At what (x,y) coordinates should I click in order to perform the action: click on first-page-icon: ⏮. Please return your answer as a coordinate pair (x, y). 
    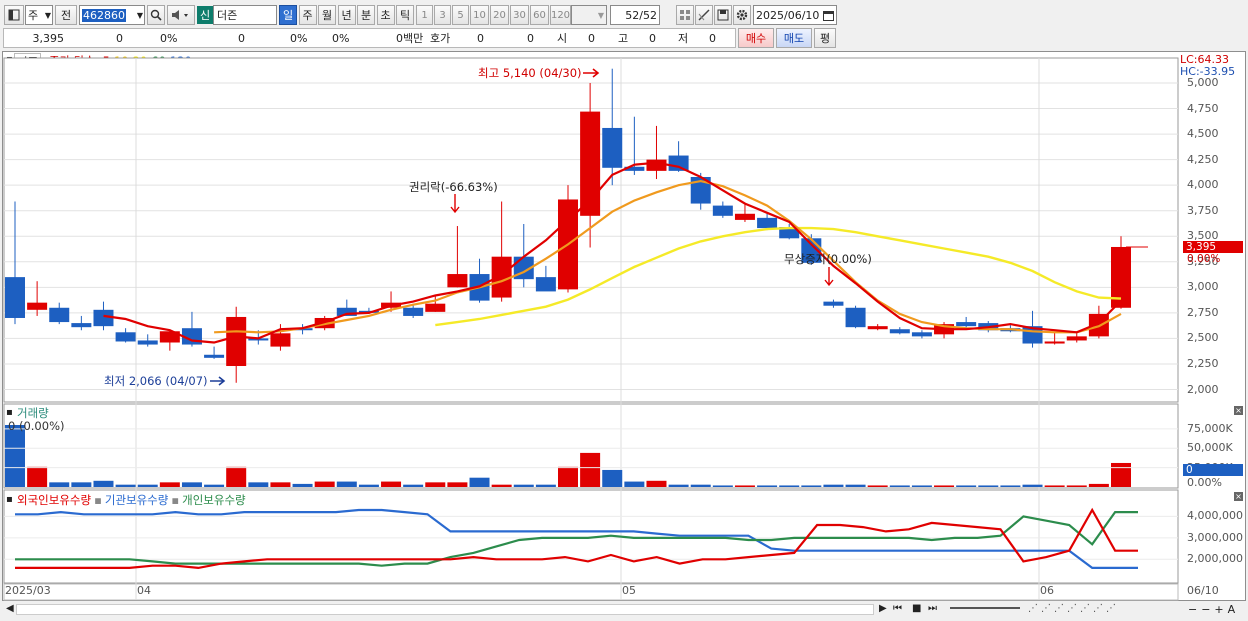
    Looking at the image, I should click on (897, 608).